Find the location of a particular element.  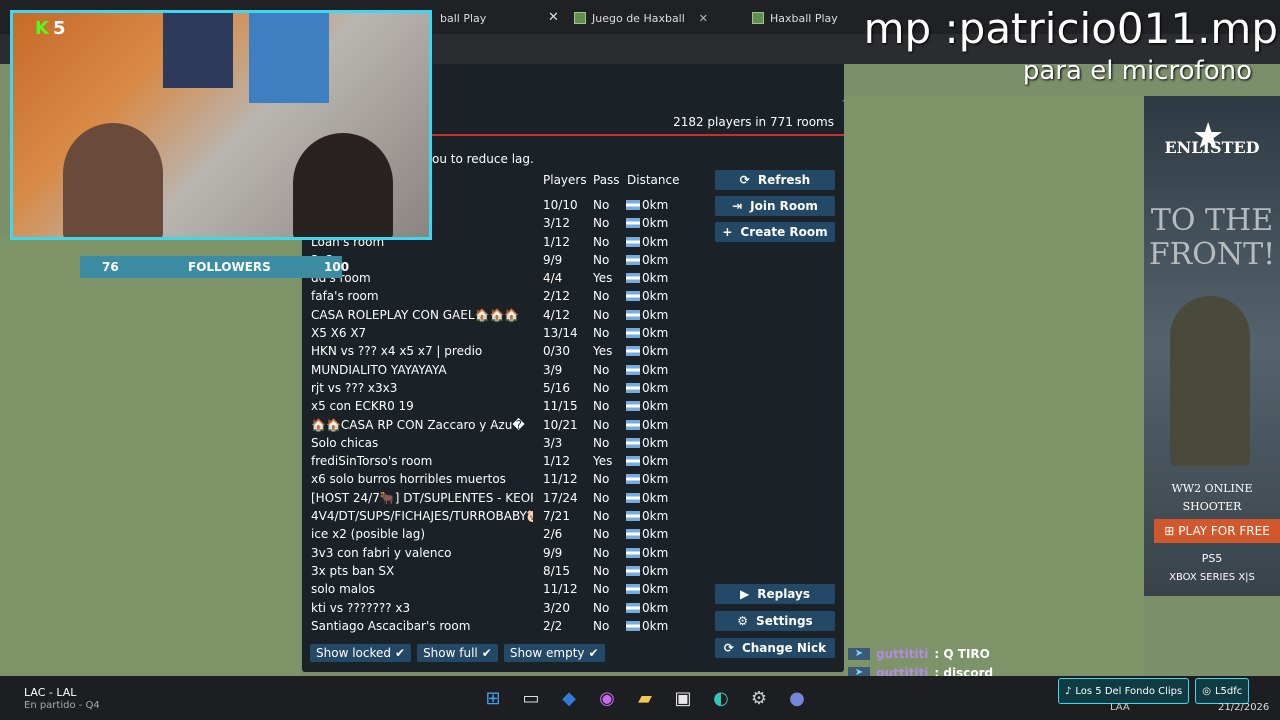

windows-icon: ⊞ is located at coordinates (1169, 531).